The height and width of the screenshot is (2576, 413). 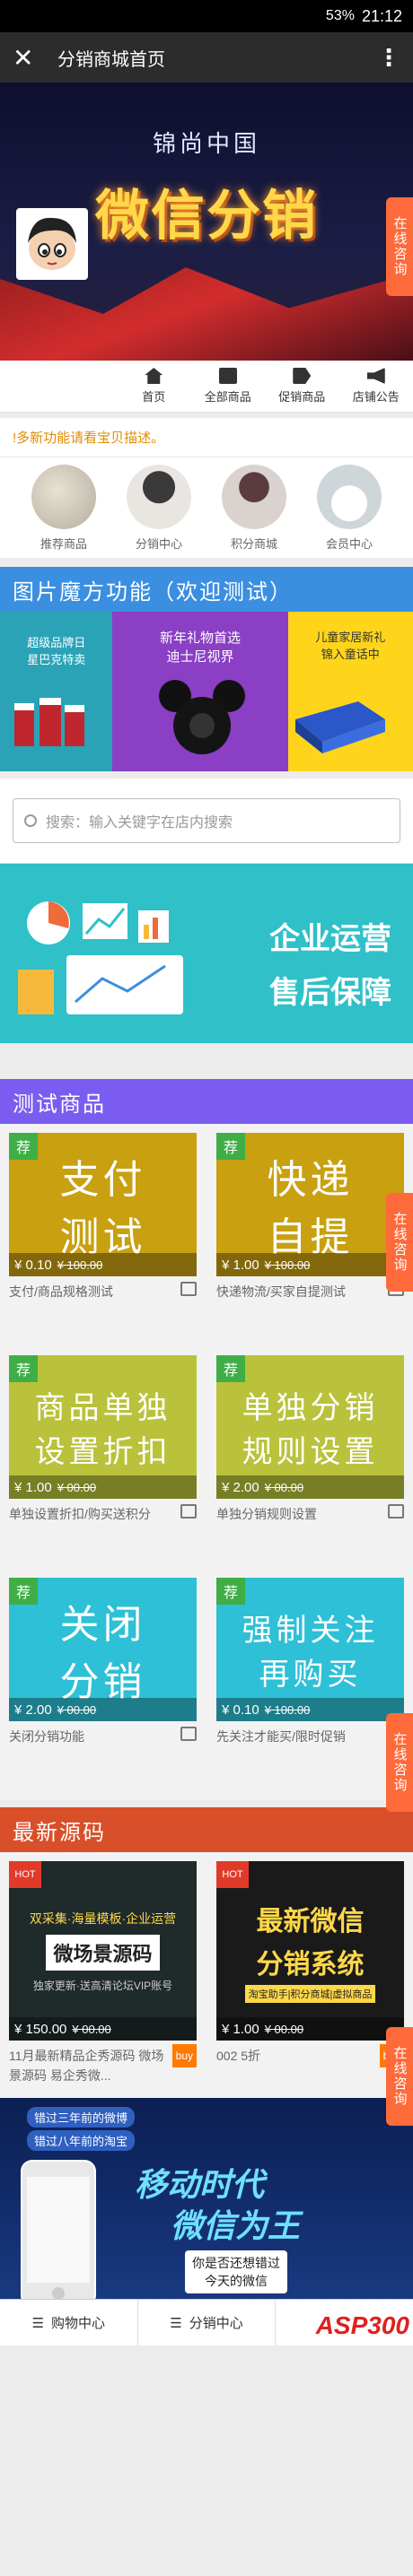 What do you see at coordinates (153, 592) in the screenshot?
I see `section-title: 图片魔方功能（欢迎测试）` at bounding box center [153, 592].